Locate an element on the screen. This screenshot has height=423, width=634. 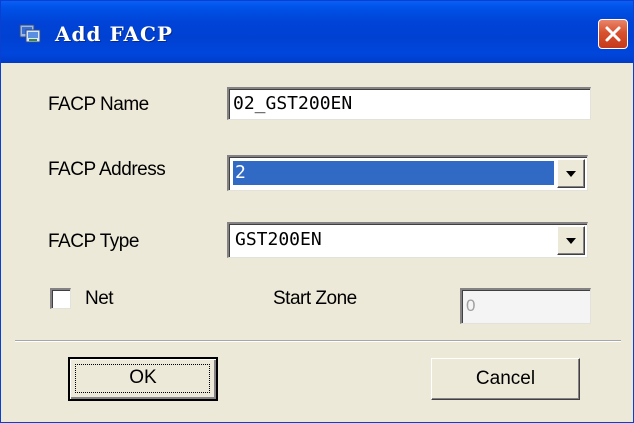
facp-type-dropdown-button is located at coordinates (571, 240).